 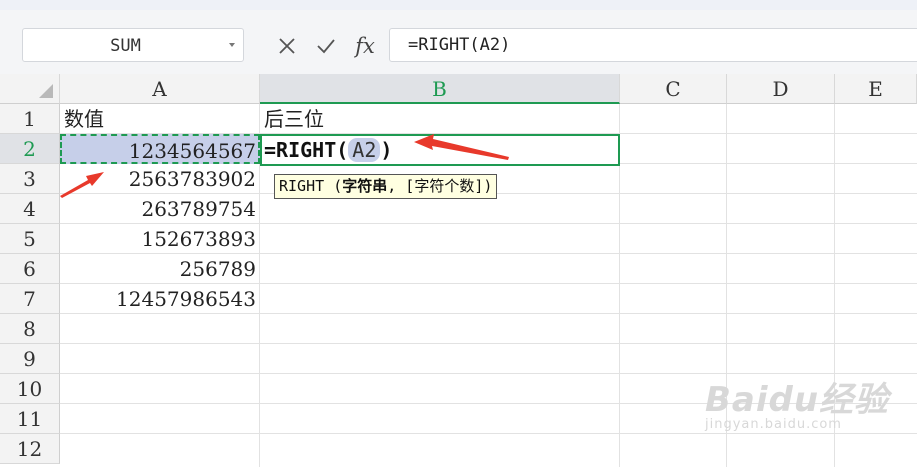 I want to click on watermark: Baidu经验 jingyan.baidu.com, so click(x=797, y=402).